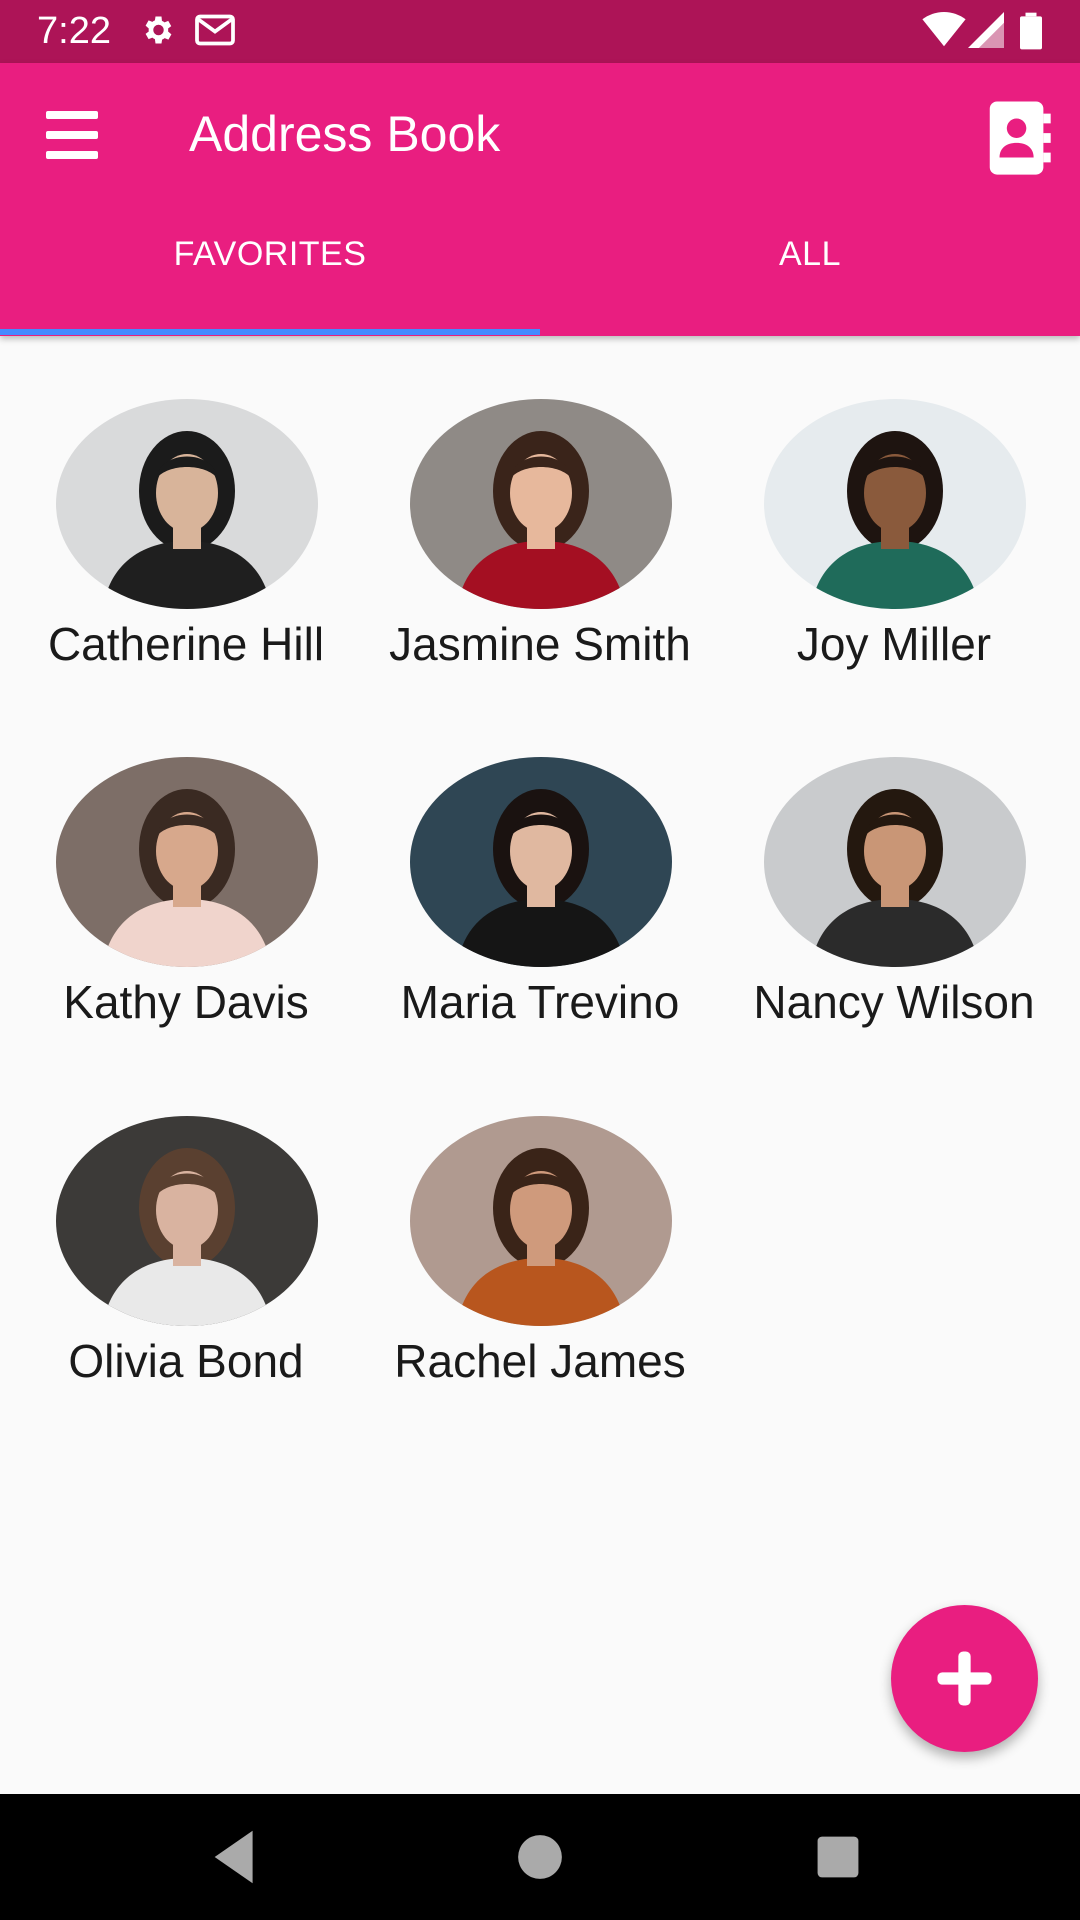  I want to click on contact-name: Olivia Bond, so click(186, 1361).